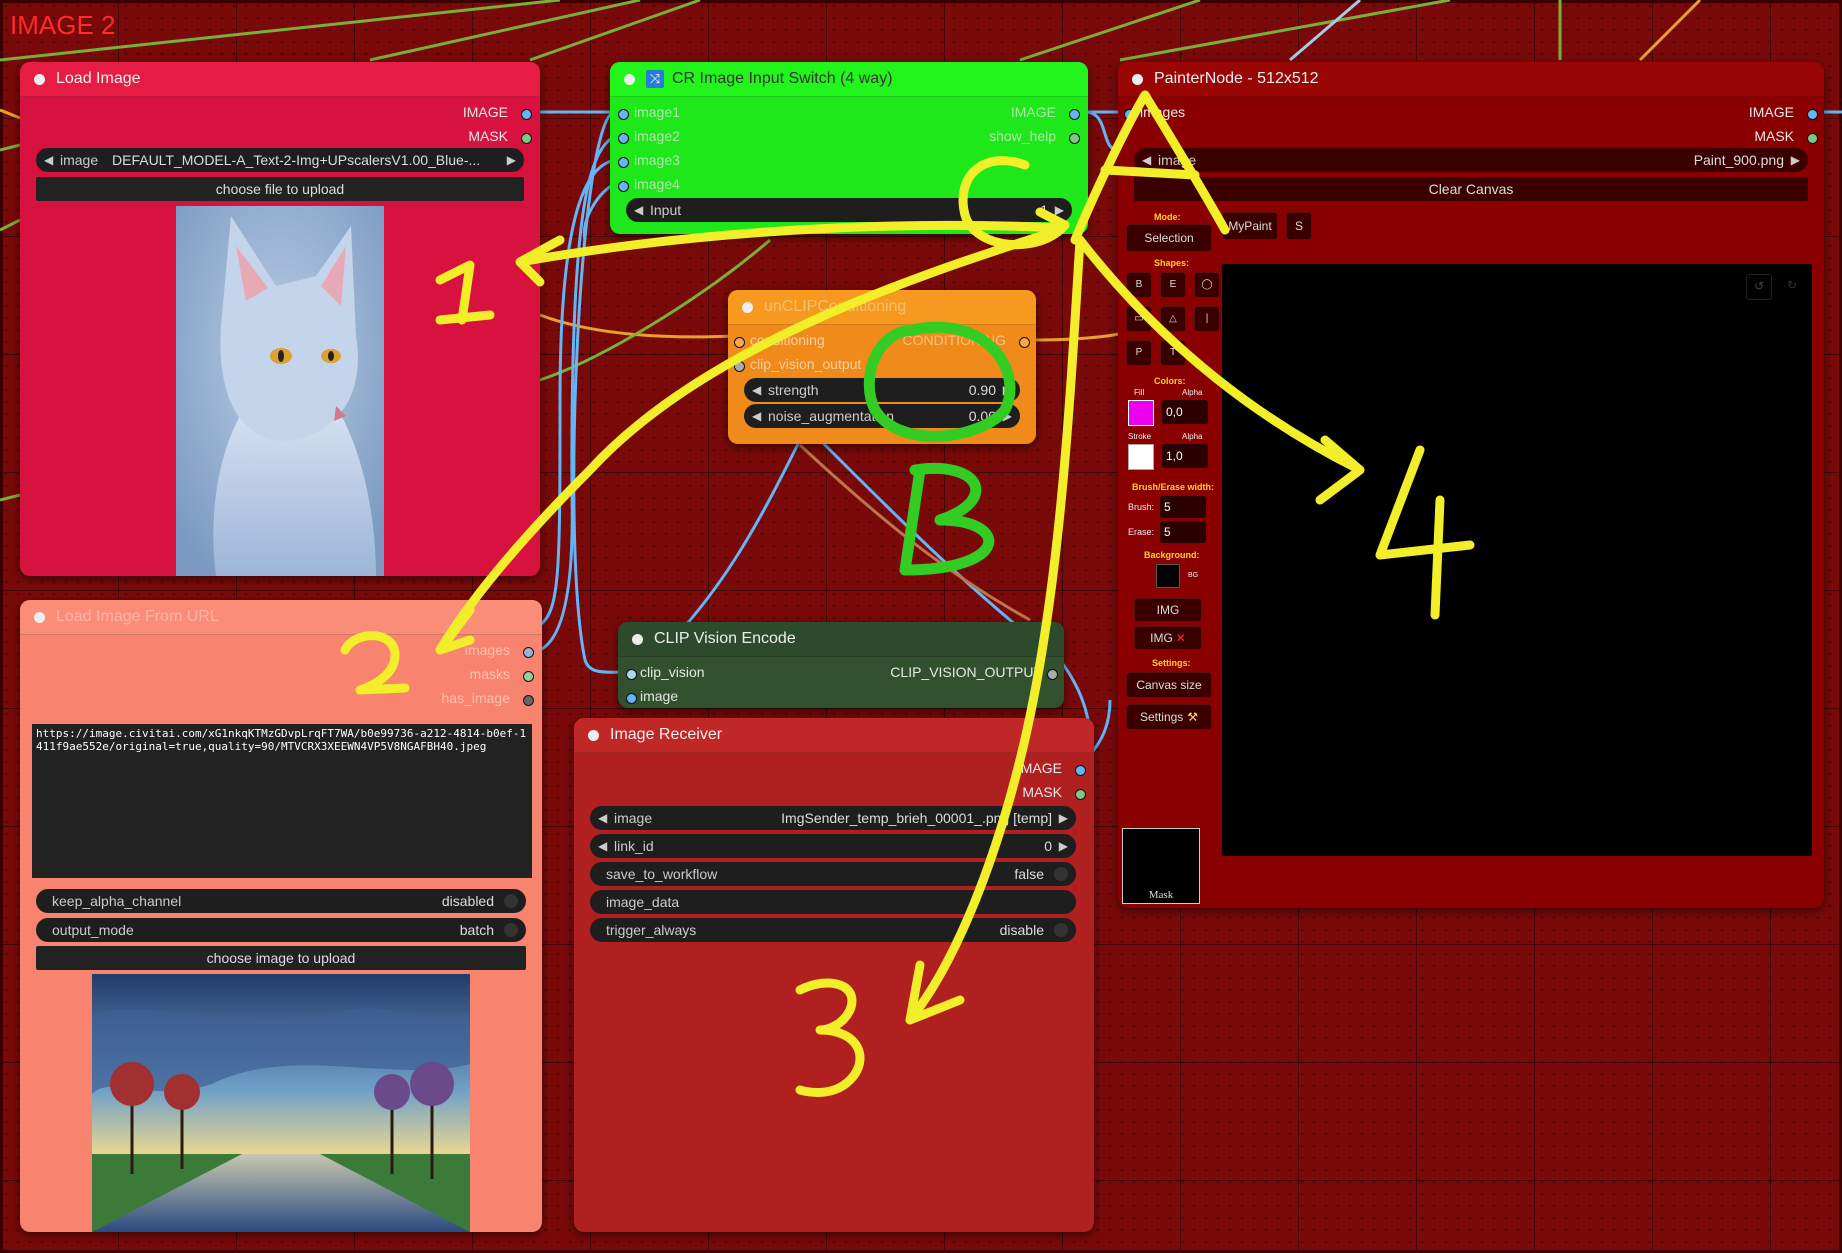 The height and width of the screenshot is (1253, 1842). What do you see at coordinates (528, 652) in the screenshot?
I see `output-images-dot-icon` at bounding box center [528, 652].